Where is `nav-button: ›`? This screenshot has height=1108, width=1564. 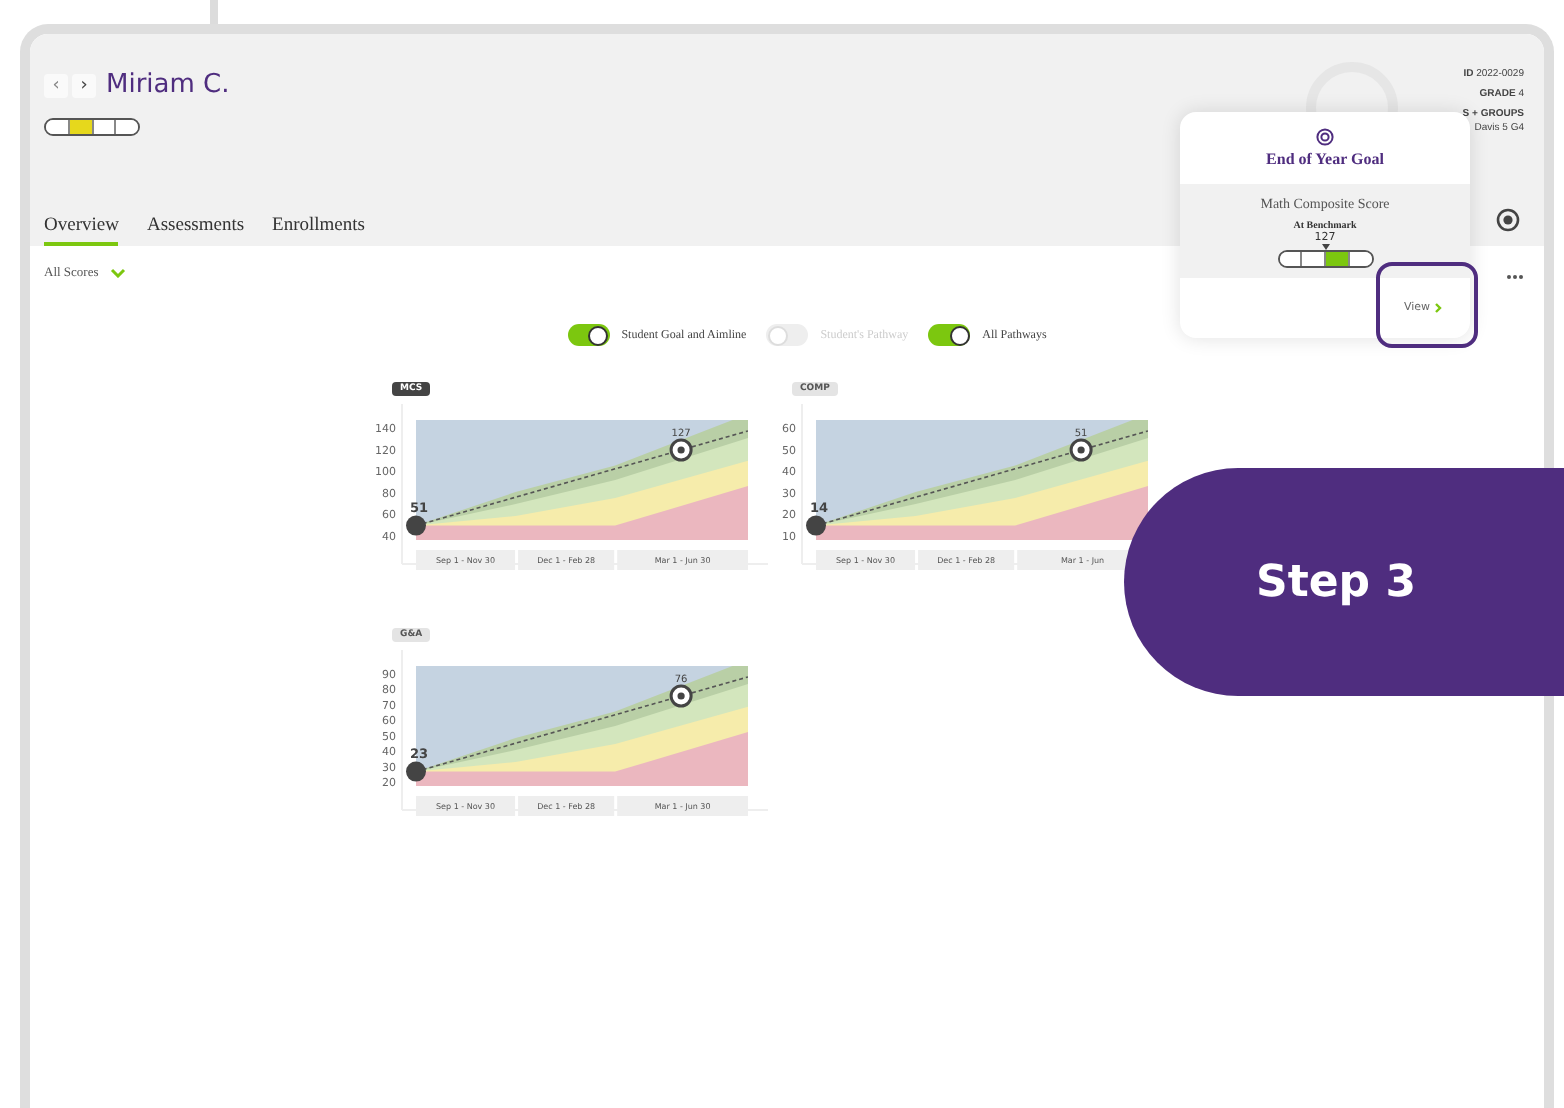 nav-button: › is located at coordinates (84, 85).